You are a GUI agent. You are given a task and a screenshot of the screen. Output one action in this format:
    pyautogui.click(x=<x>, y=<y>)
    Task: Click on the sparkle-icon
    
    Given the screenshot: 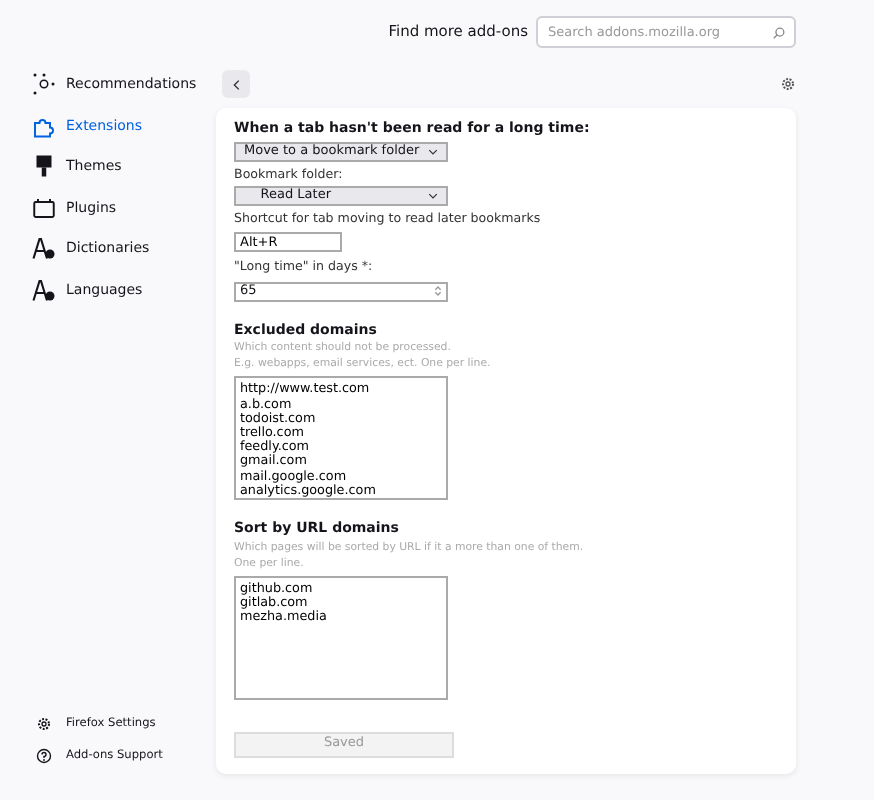 What is the action you would take?
    pyautogui.click(x=44, y=84)
    